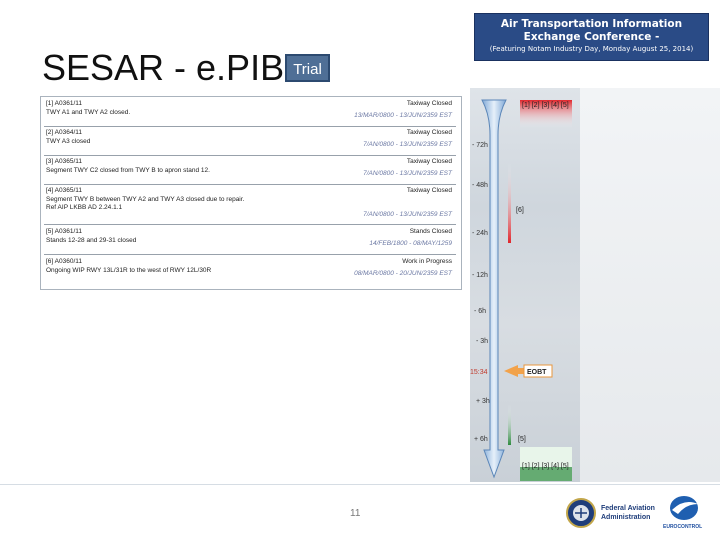 The image size is (720, 541). Describe the element at coordinates (355, 513) in the screenshot. I see `page-number: 11` at that location.